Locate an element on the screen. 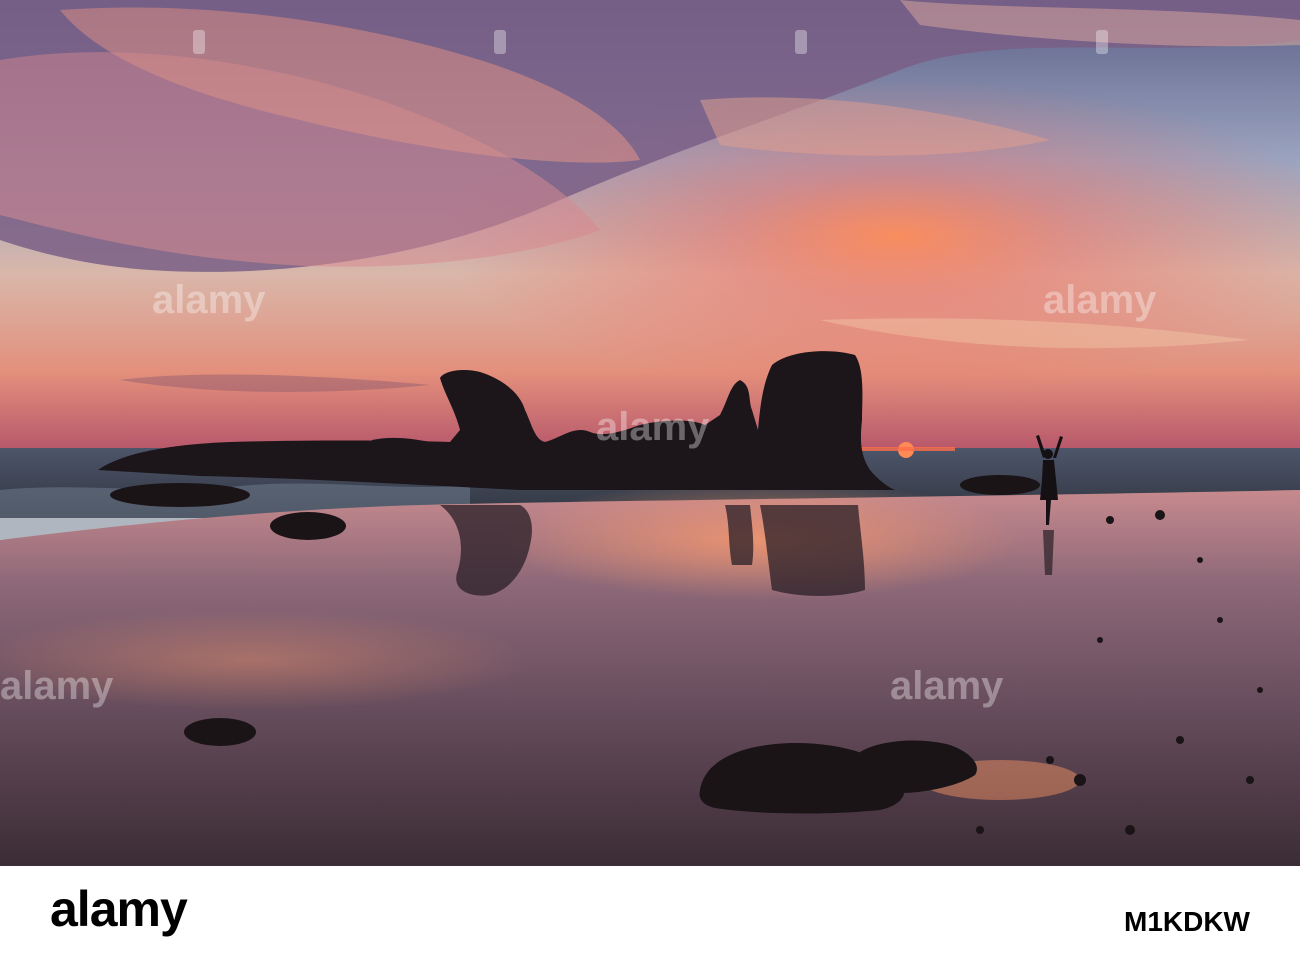  image-id: M1KDKW is located at coordinates (1187, 921).